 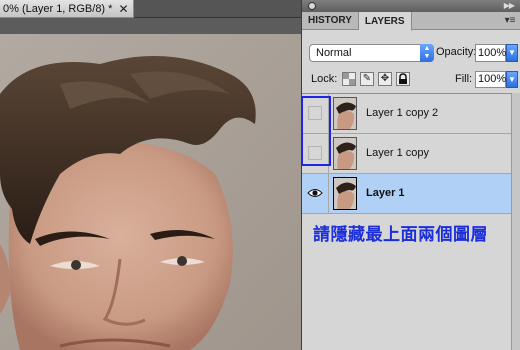 I want to click on layer-row: Layer 1 copy 2, so click(x=406, y=114).